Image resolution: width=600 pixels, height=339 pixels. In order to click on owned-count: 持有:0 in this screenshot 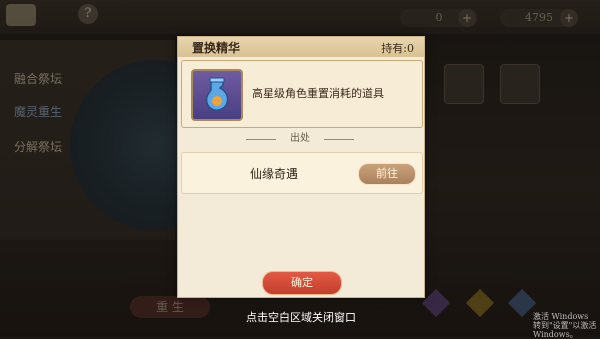, I will do `click(397, 48)`.